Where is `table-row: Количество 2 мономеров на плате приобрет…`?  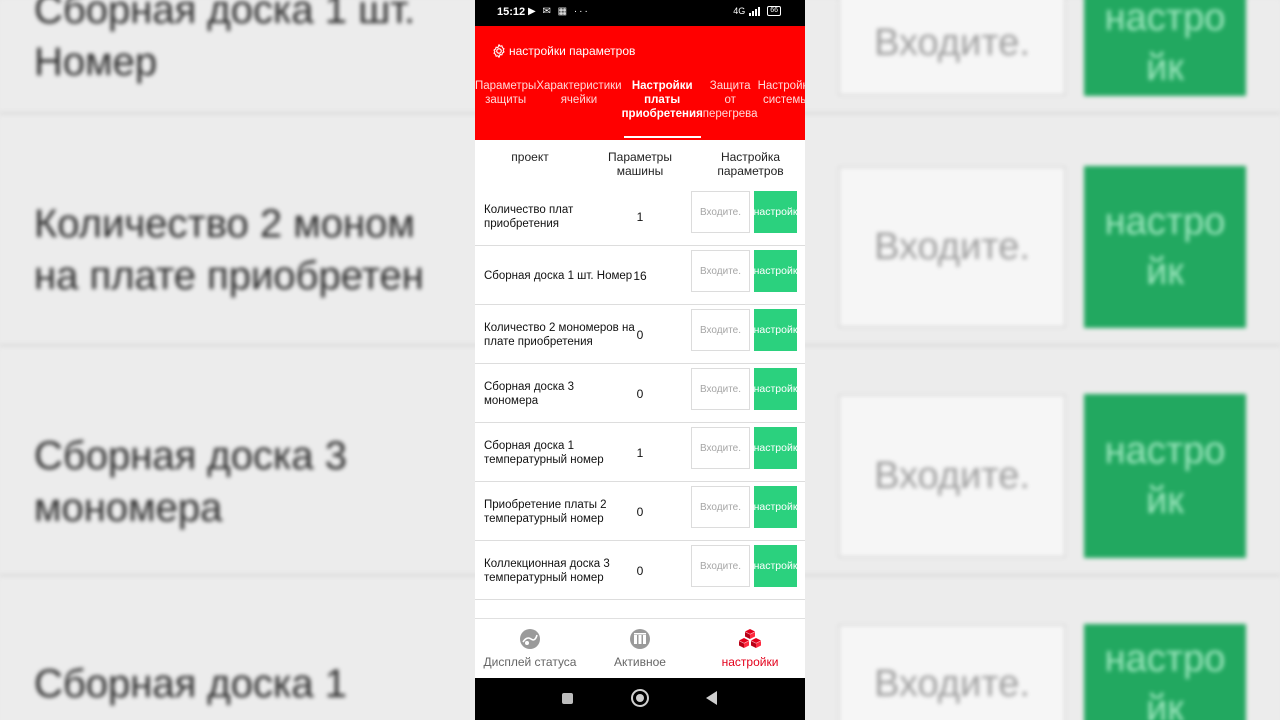 table-row: Количество 2 мономеров на плате приобрет… is located at coordinates (640, 334).